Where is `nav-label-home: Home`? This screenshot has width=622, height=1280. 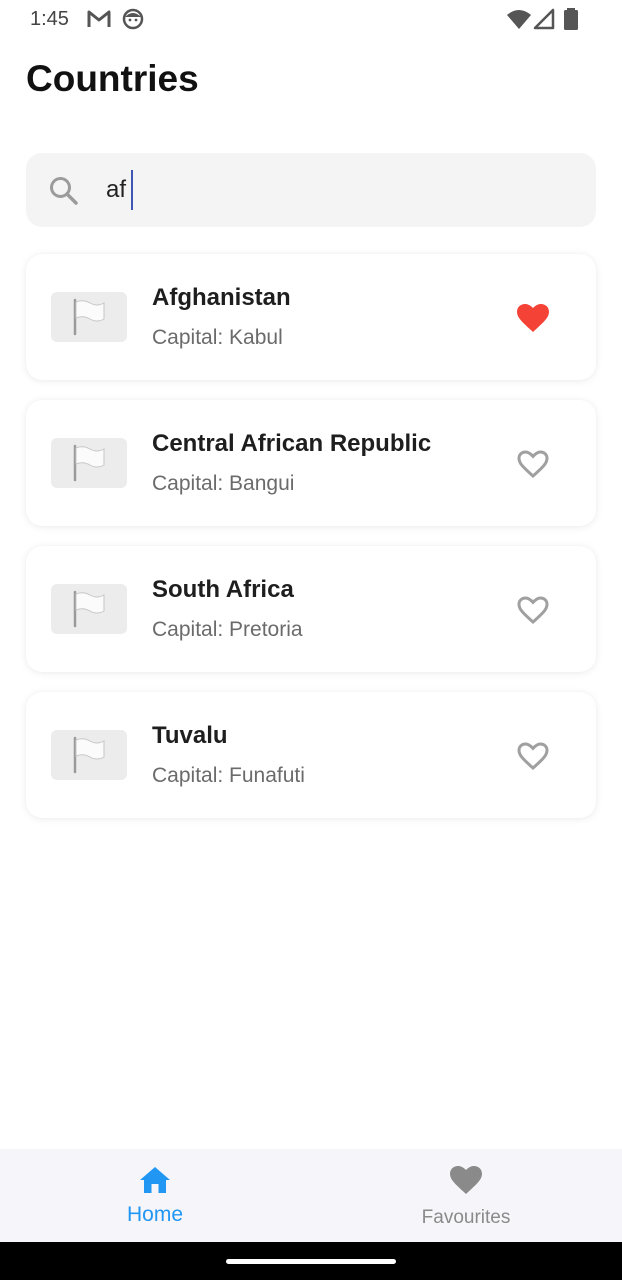 nav-label-home: Home is located at coordinates (155, 1214).